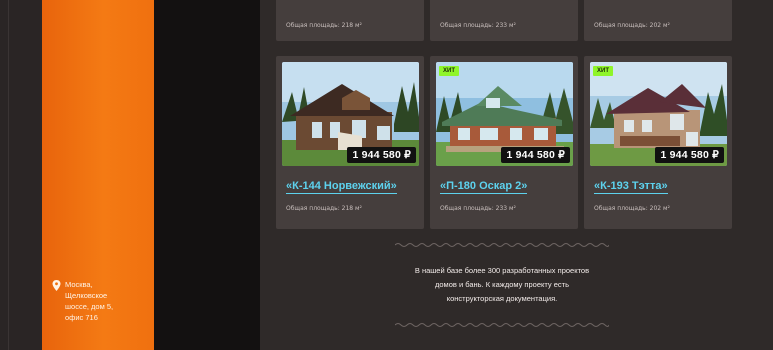 This screenshot has width=773, height=350. Describe the element at coordinates (350, 20) in the screenshot. I see `project-card-partial: Общая площадь: 218 м²` at that location.